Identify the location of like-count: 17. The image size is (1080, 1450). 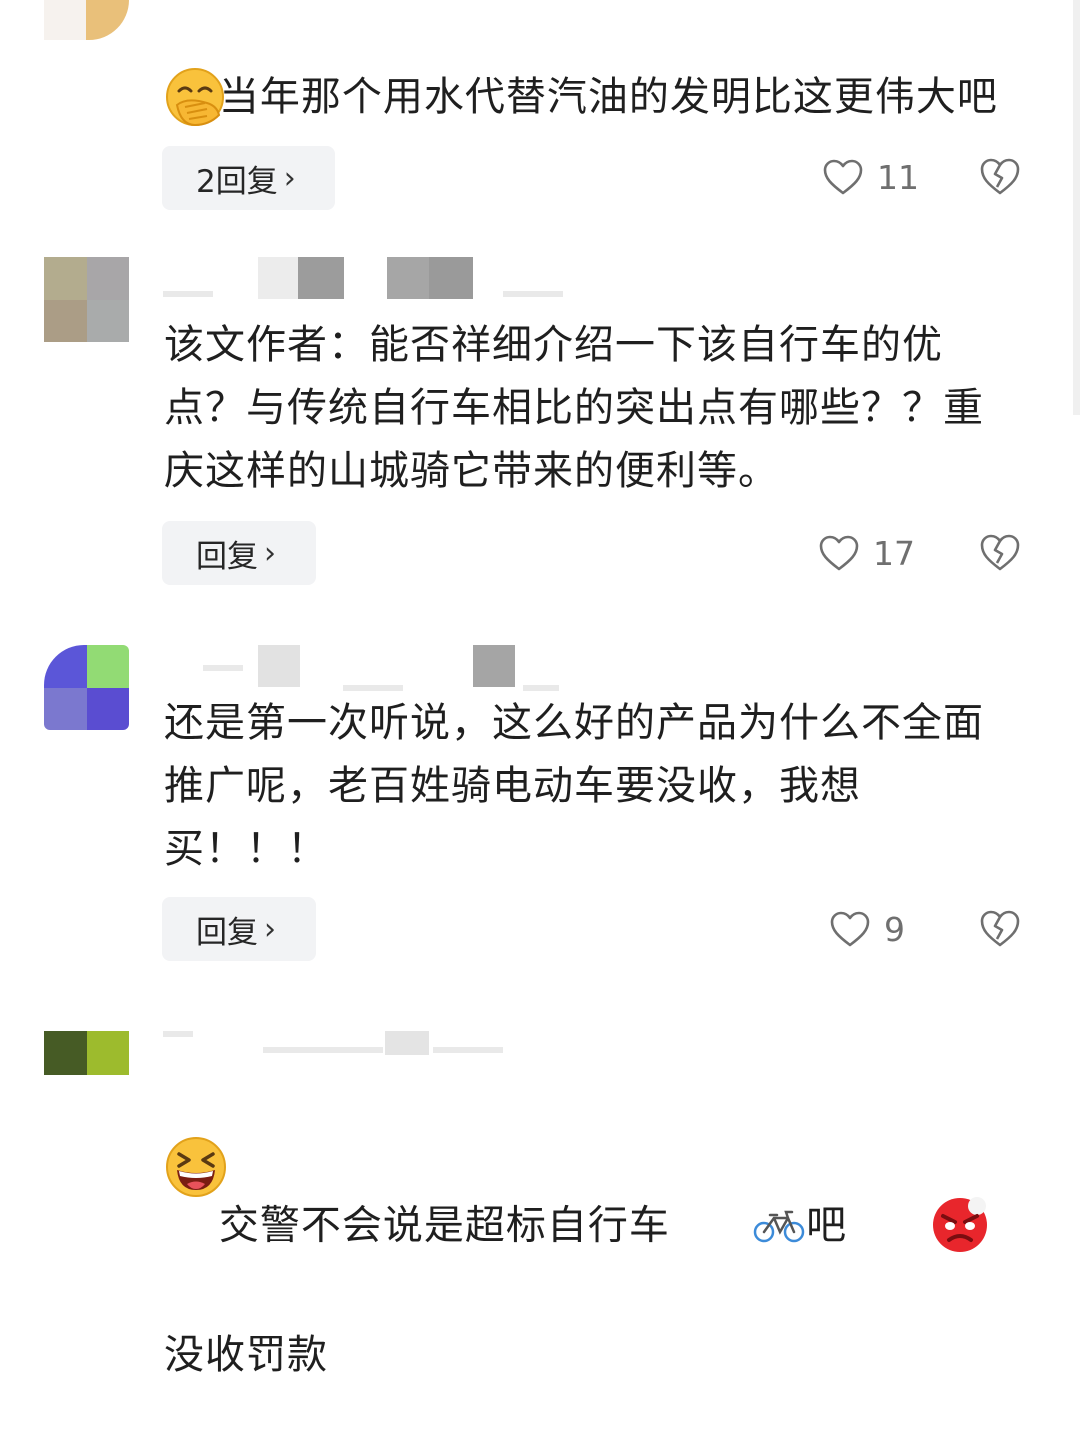
(894, 553).